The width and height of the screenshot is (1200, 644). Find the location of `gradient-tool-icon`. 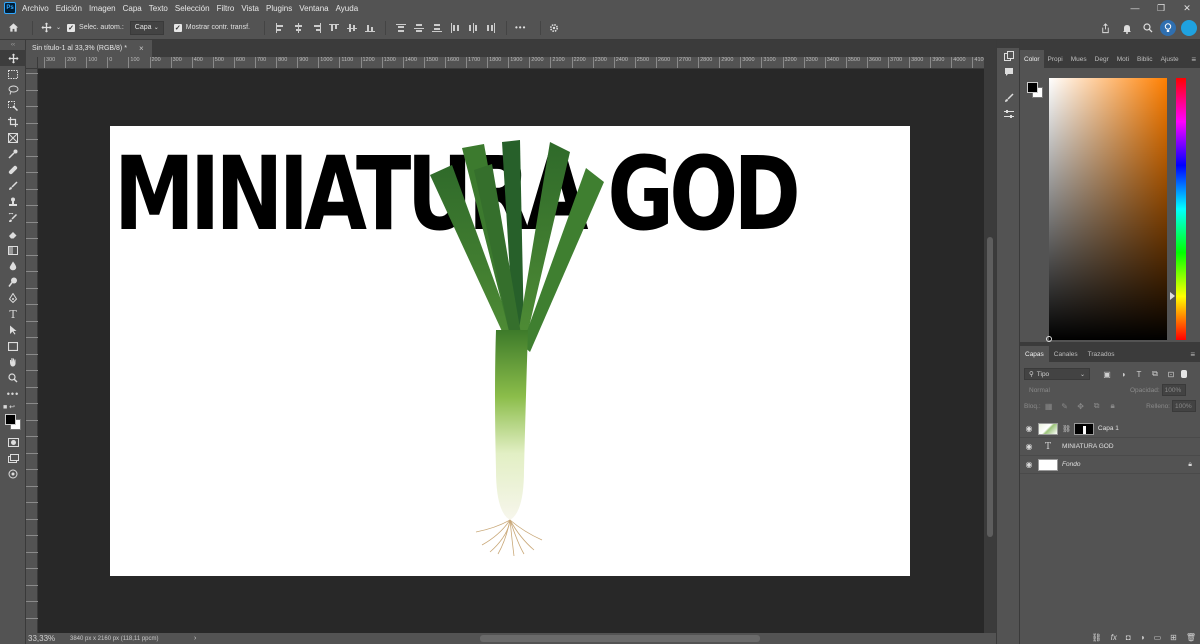

gradient-tool-icon is located at coordinates (13, 250).